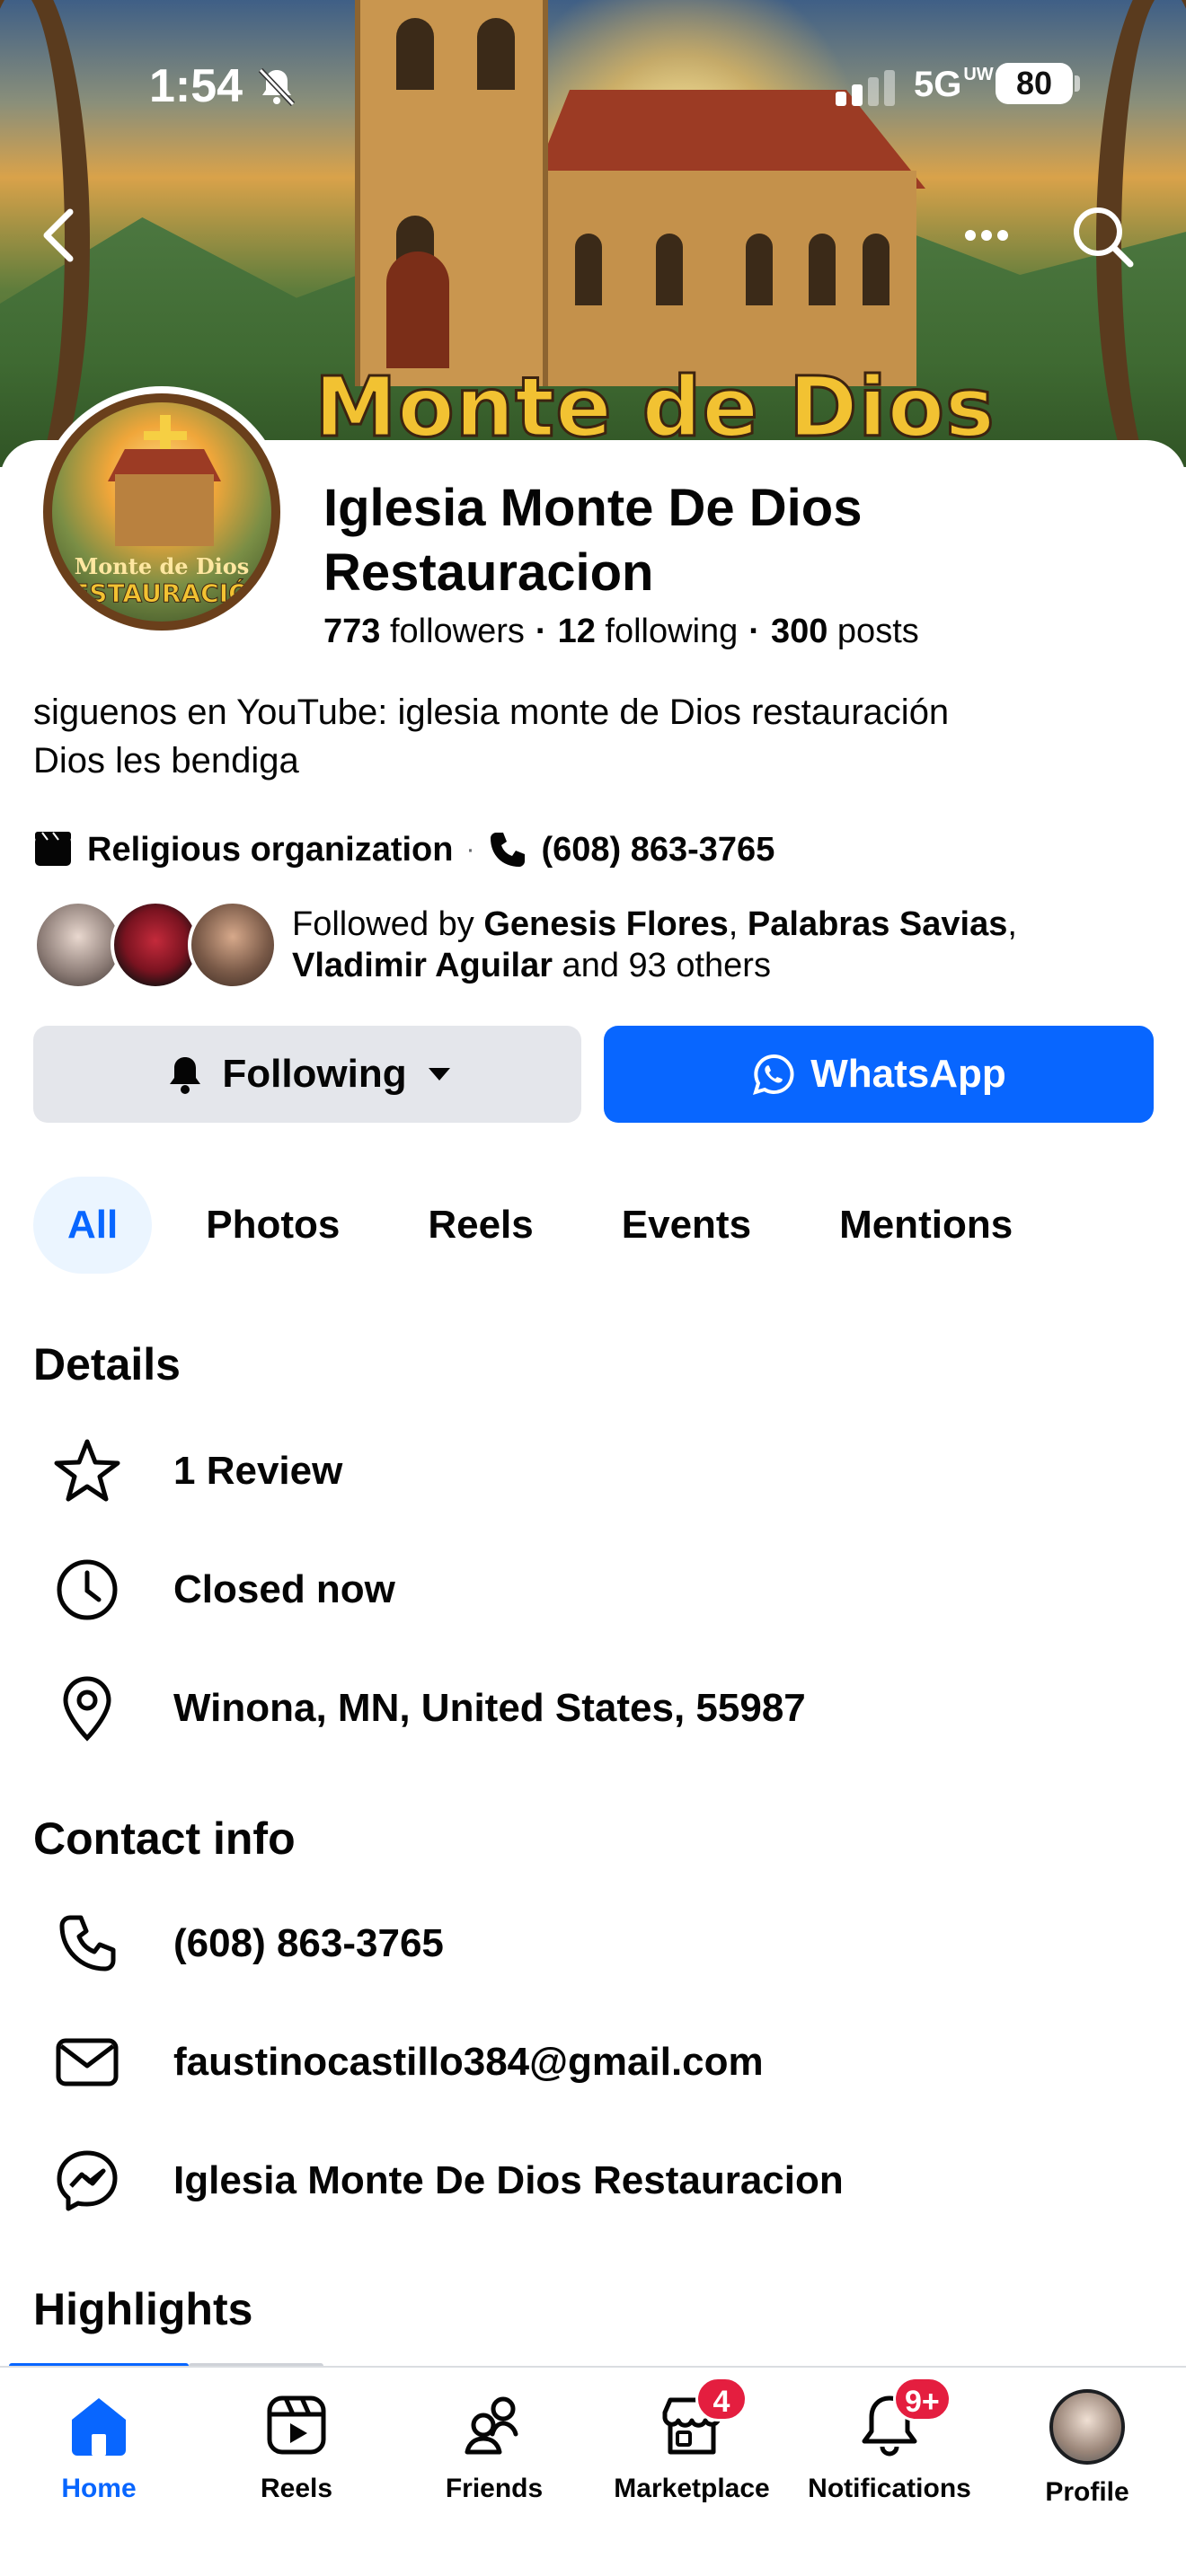  I want to click on profile-picture: Monte de Dios RESTAURACIÓN, so click(162, 512).